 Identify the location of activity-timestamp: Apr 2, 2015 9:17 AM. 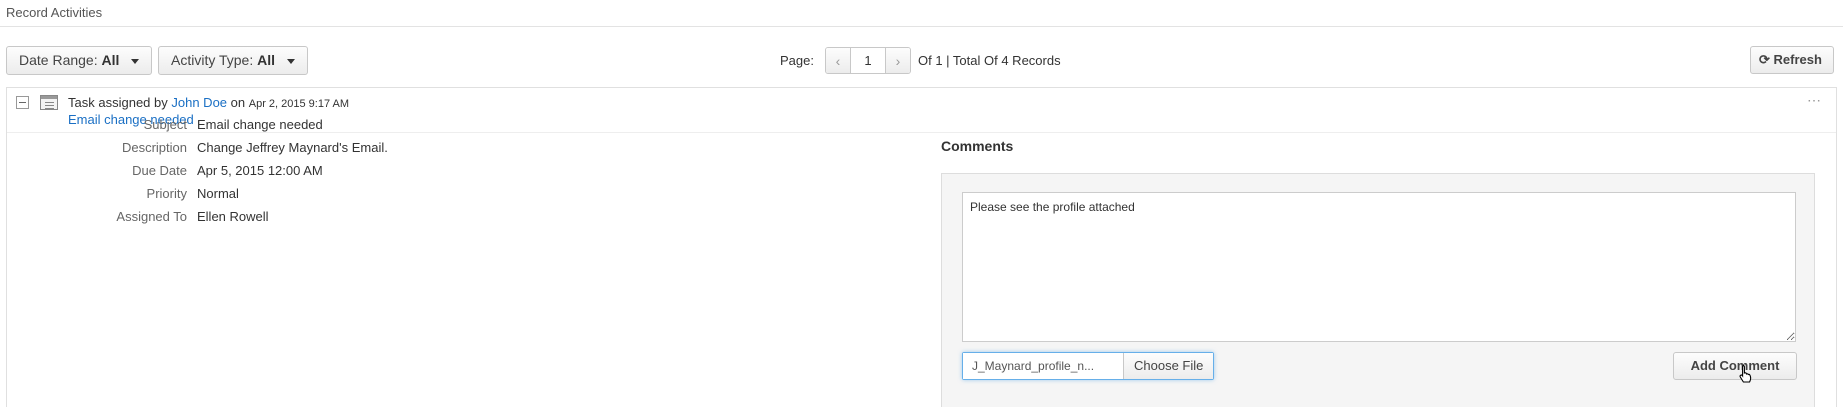
(299, 104).